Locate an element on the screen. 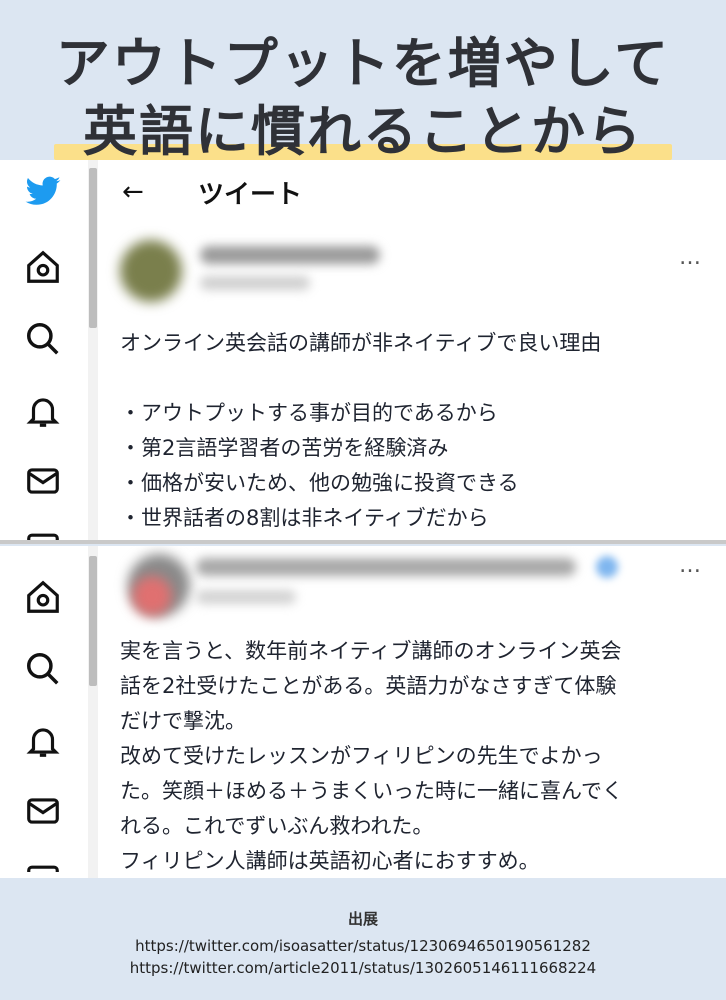  verified-badge-icon is located at coordinates (607, 567).